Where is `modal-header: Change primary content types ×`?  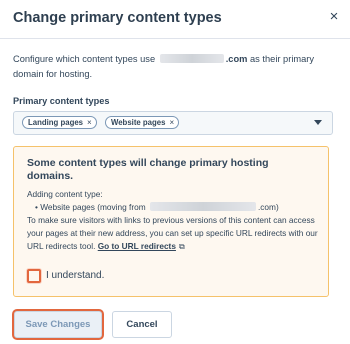 modal-header: Change primary content types × is located at coordinates (175, 19).